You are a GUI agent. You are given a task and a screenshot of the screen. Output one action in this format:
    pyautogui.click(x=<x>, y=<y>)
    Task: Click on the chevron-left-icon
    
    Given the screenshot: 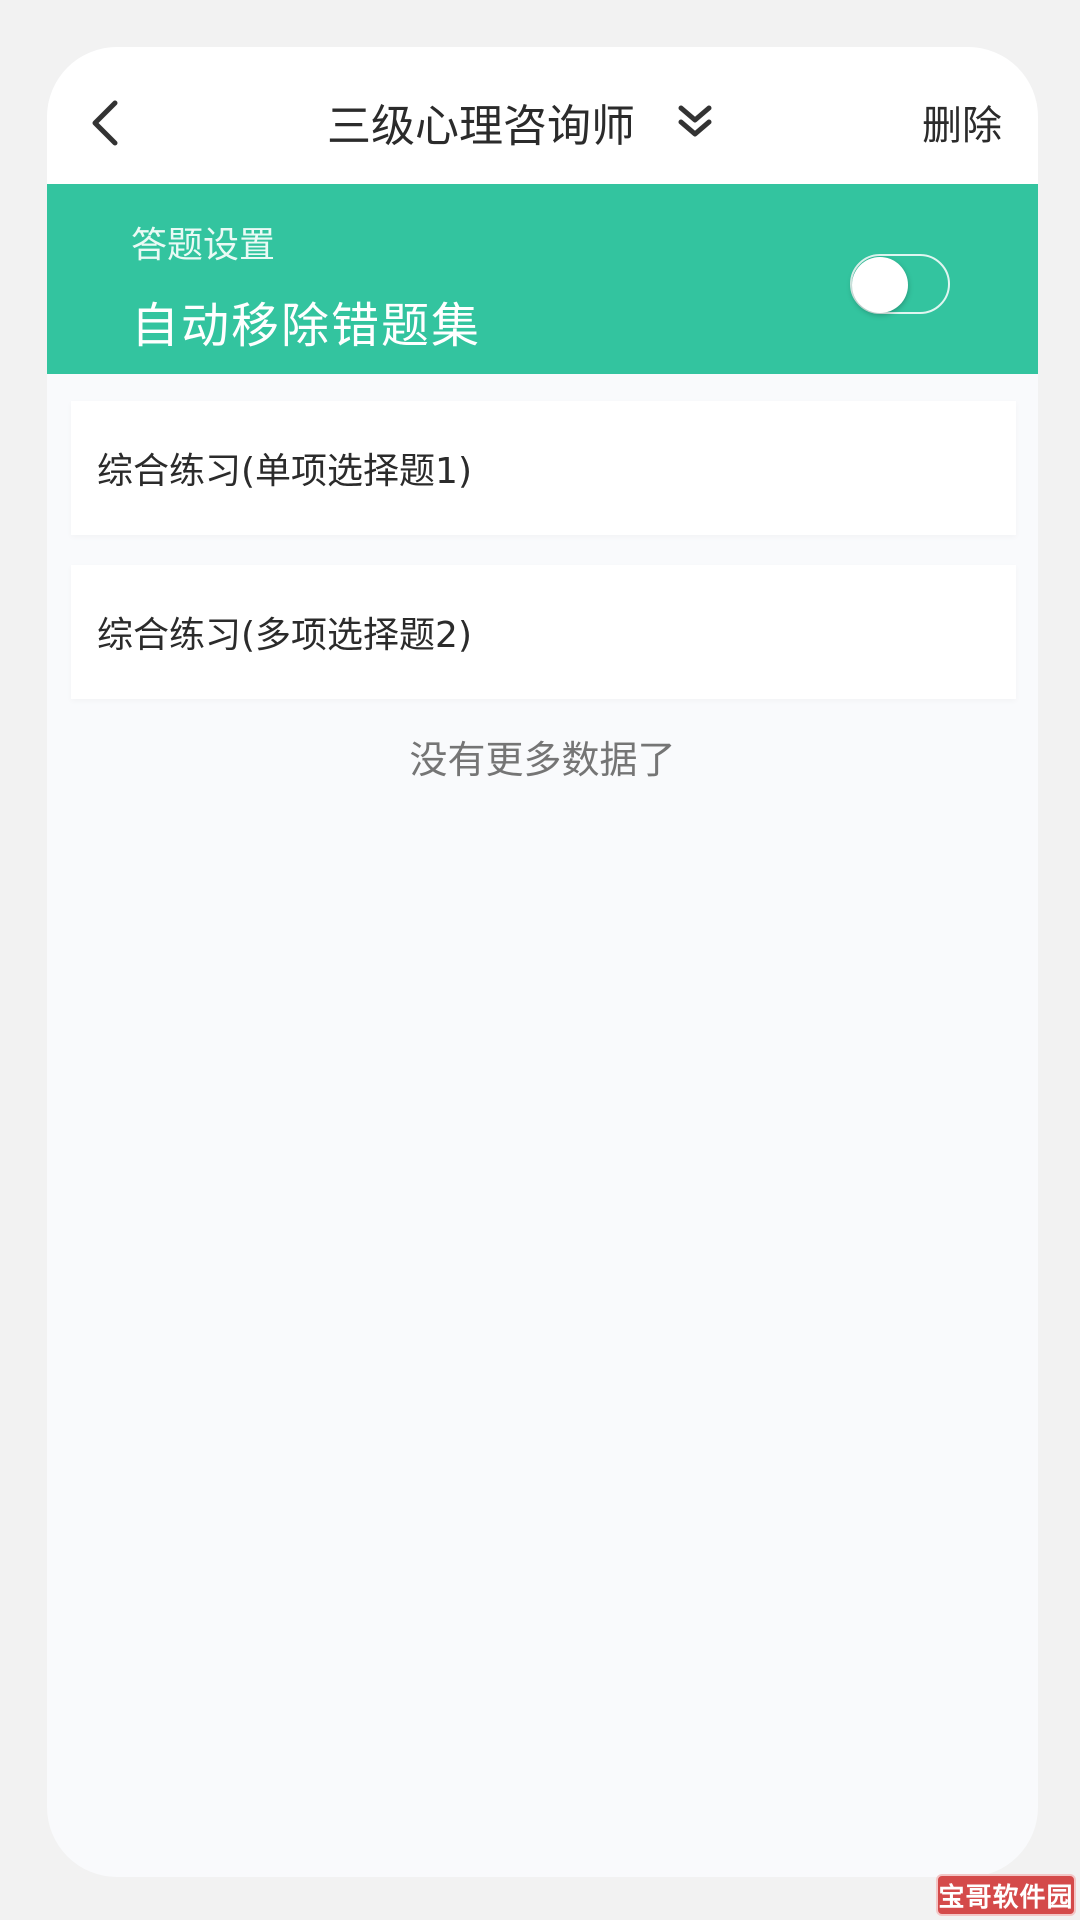 What is the action you would take?
    pyautogui.click(x=105, y=123)
    